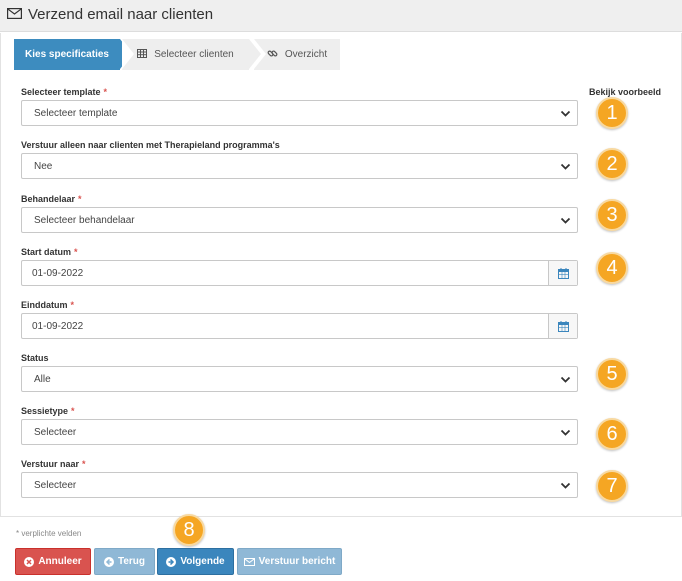 Image resolution: width=682 pixels, height=581 pixels. What do you see at coordinates (612, 164) in the screenshot?
I see `annotation-badge-2: 2` at bounding box center [612, 164].